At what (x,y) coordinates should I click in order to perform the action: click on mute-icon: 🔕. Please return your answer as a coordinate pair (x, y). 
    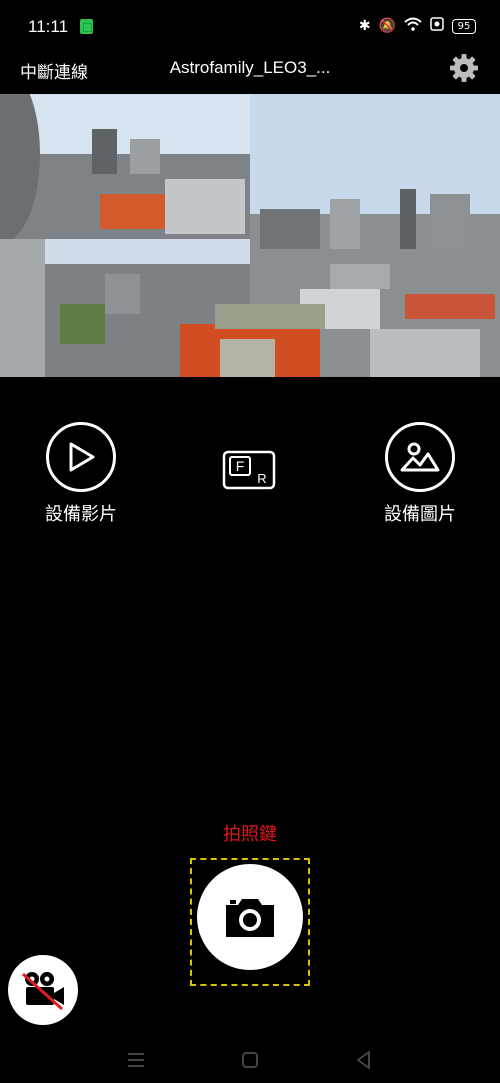
    Looking at the image, I should click on (387, 26).